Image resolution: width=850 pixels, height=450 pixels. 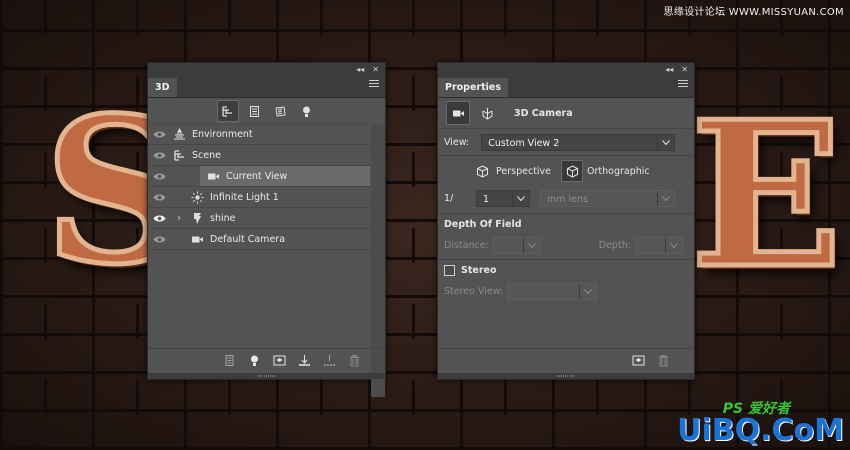 What do you see at coordinates (244, 197) in the screenshot?
I see `layer-label: Infinite Light 1` at bounding box center [244, 197].